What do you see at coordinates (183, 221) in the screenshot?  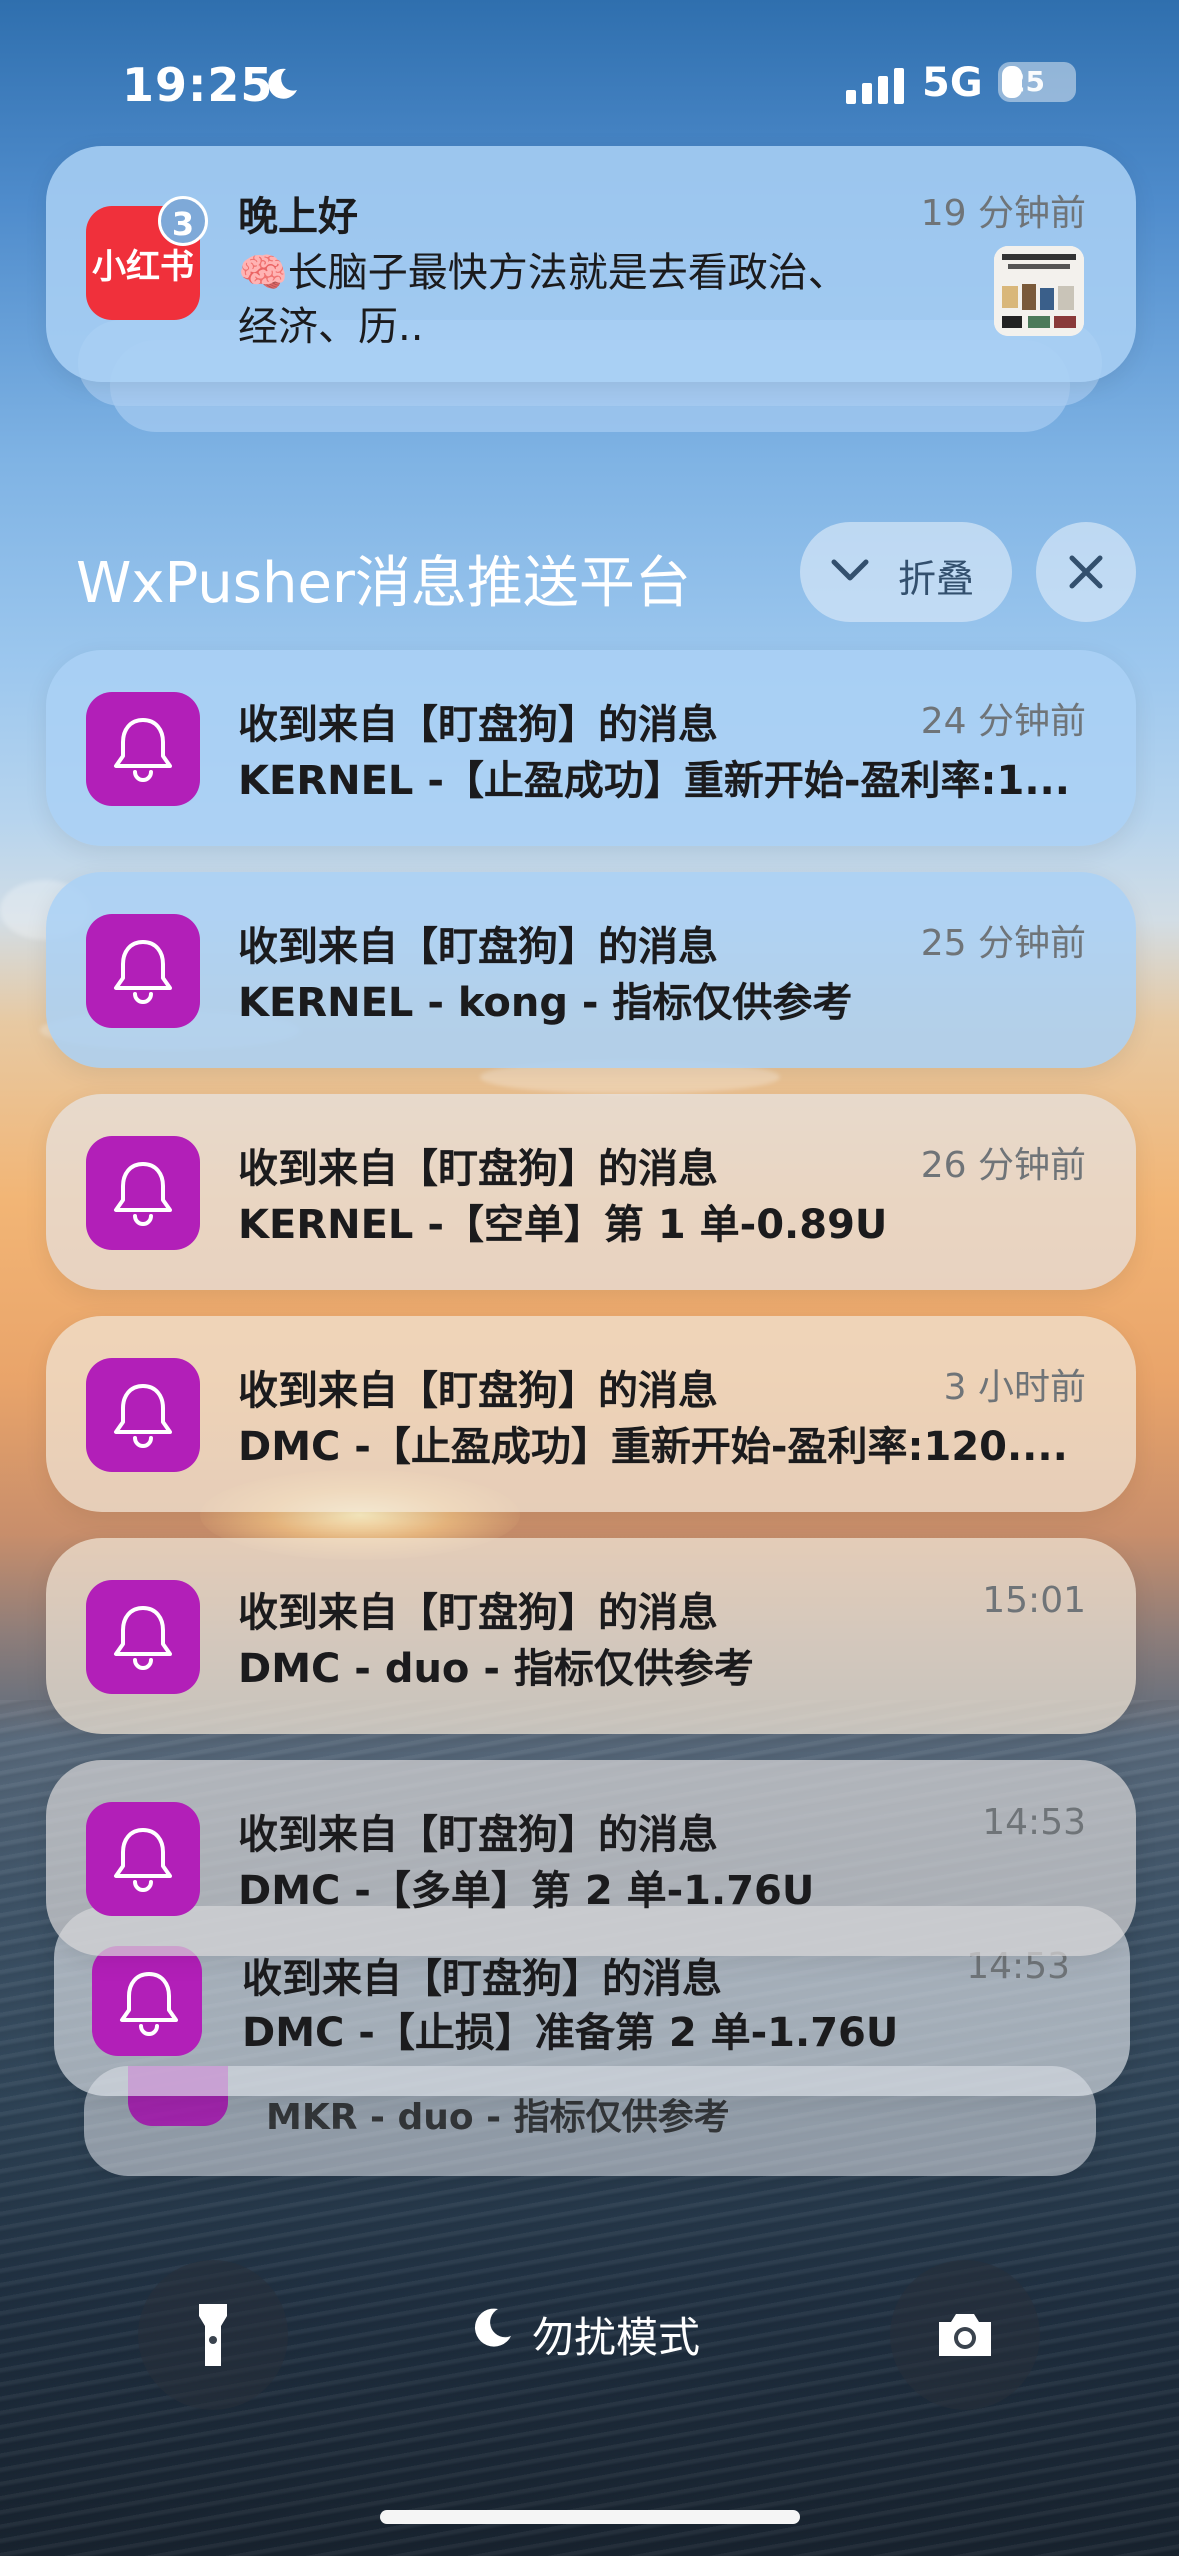 I see `notification-count-badge: 3` at bounding box center [183, 221].